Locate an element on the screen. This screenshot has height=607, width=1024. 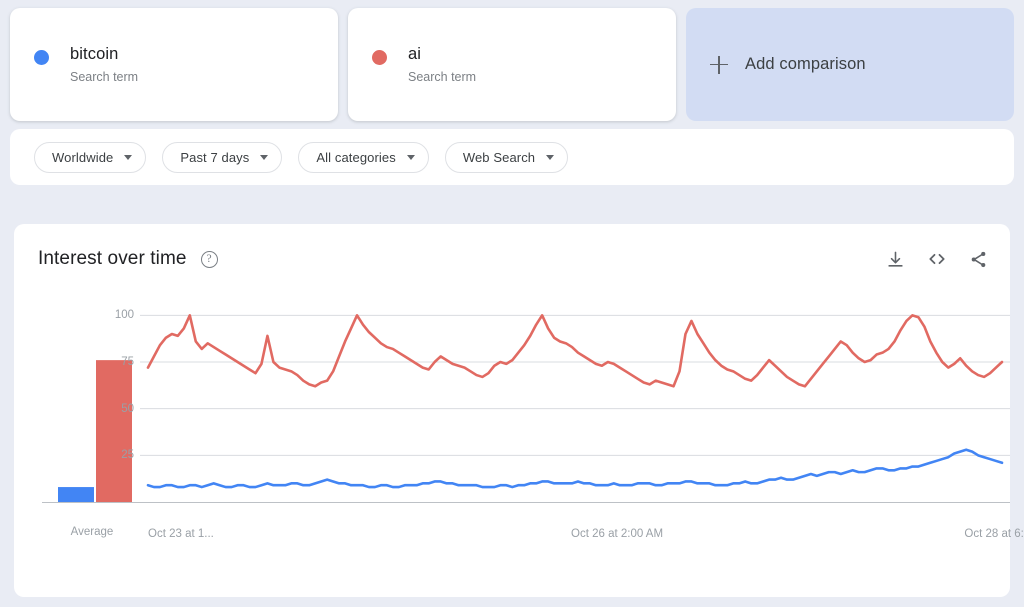
term-card-text: bitcoin Search term is located at coordinates (104, 64).